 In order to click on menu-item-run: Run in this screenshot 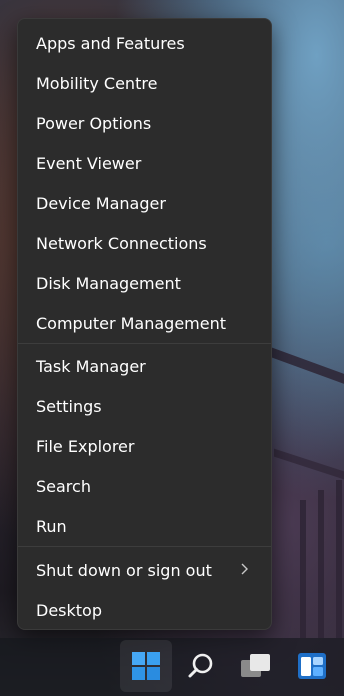, I will do `click(144, 526)`.